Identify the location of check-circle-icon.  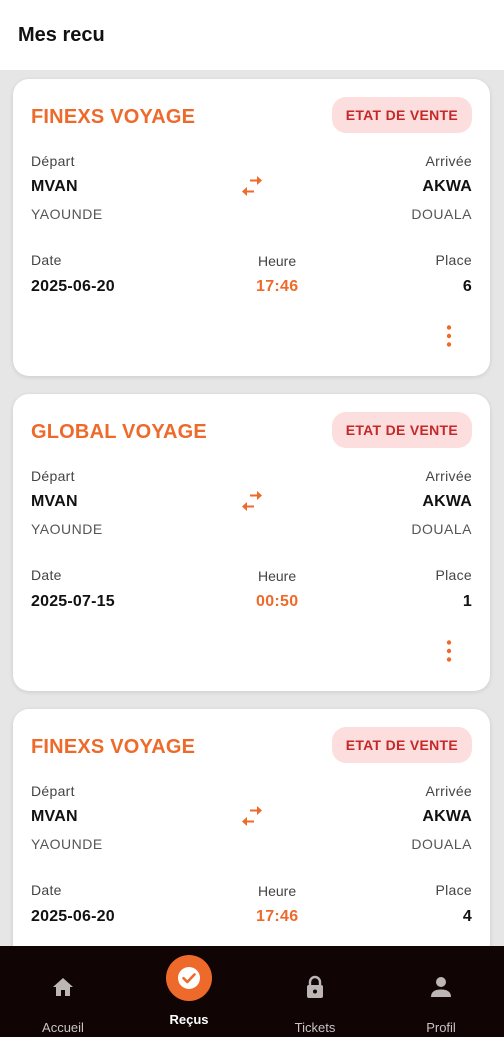
(189, 978).